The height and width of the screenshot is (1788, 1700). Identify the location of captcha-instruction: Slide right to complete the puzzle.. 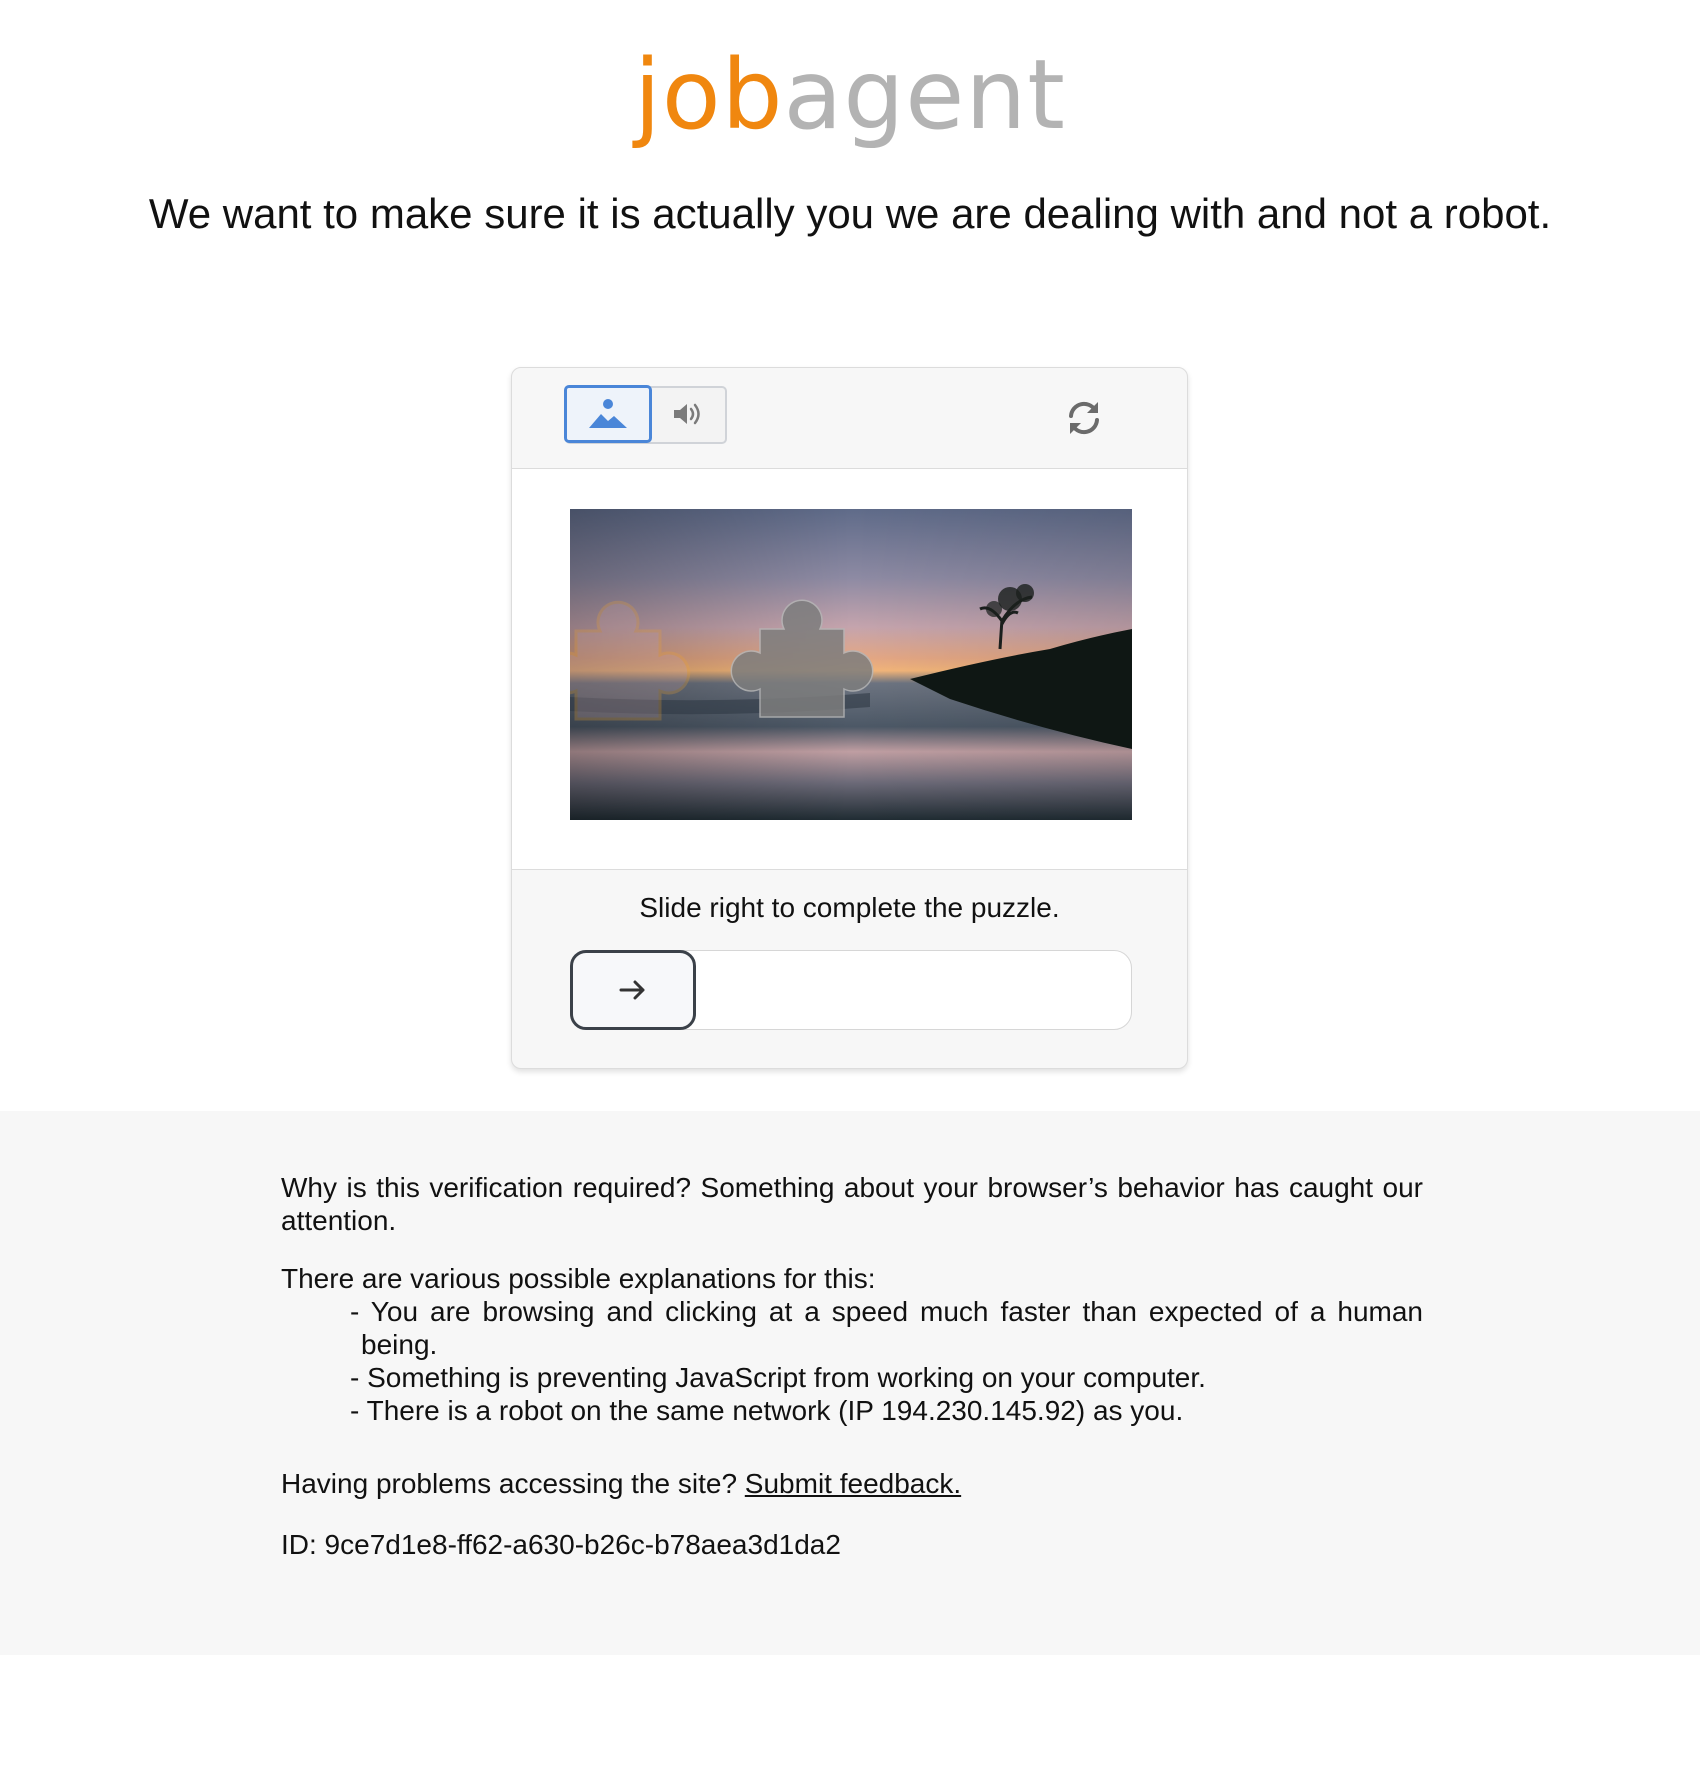
(849, 907).